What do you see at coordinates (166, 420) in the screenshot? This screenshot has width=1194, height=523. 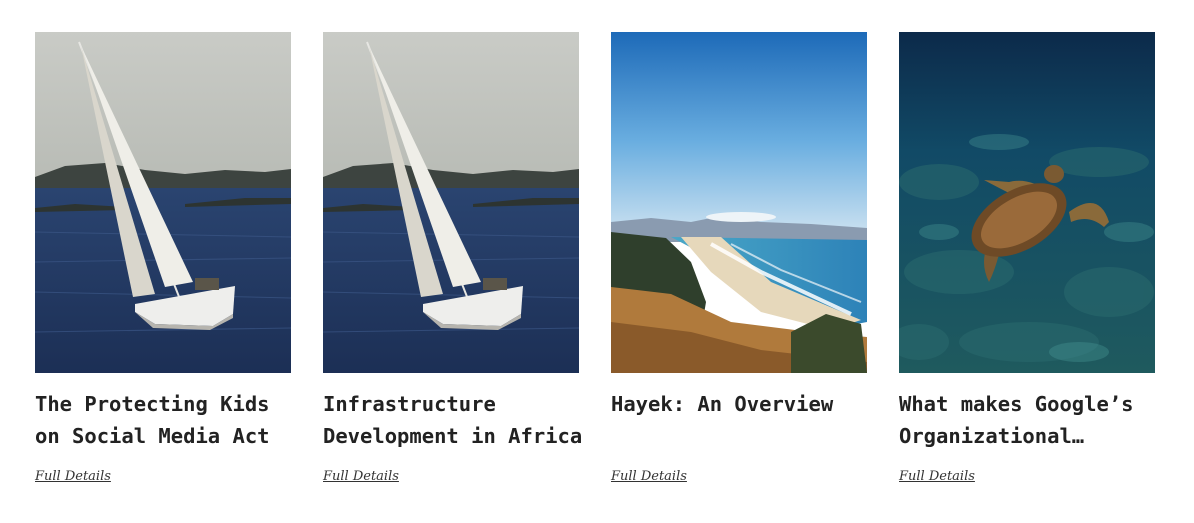 I see `card-title: The Protecting Kids on Social Media Act` at bounding box center [166, 420].